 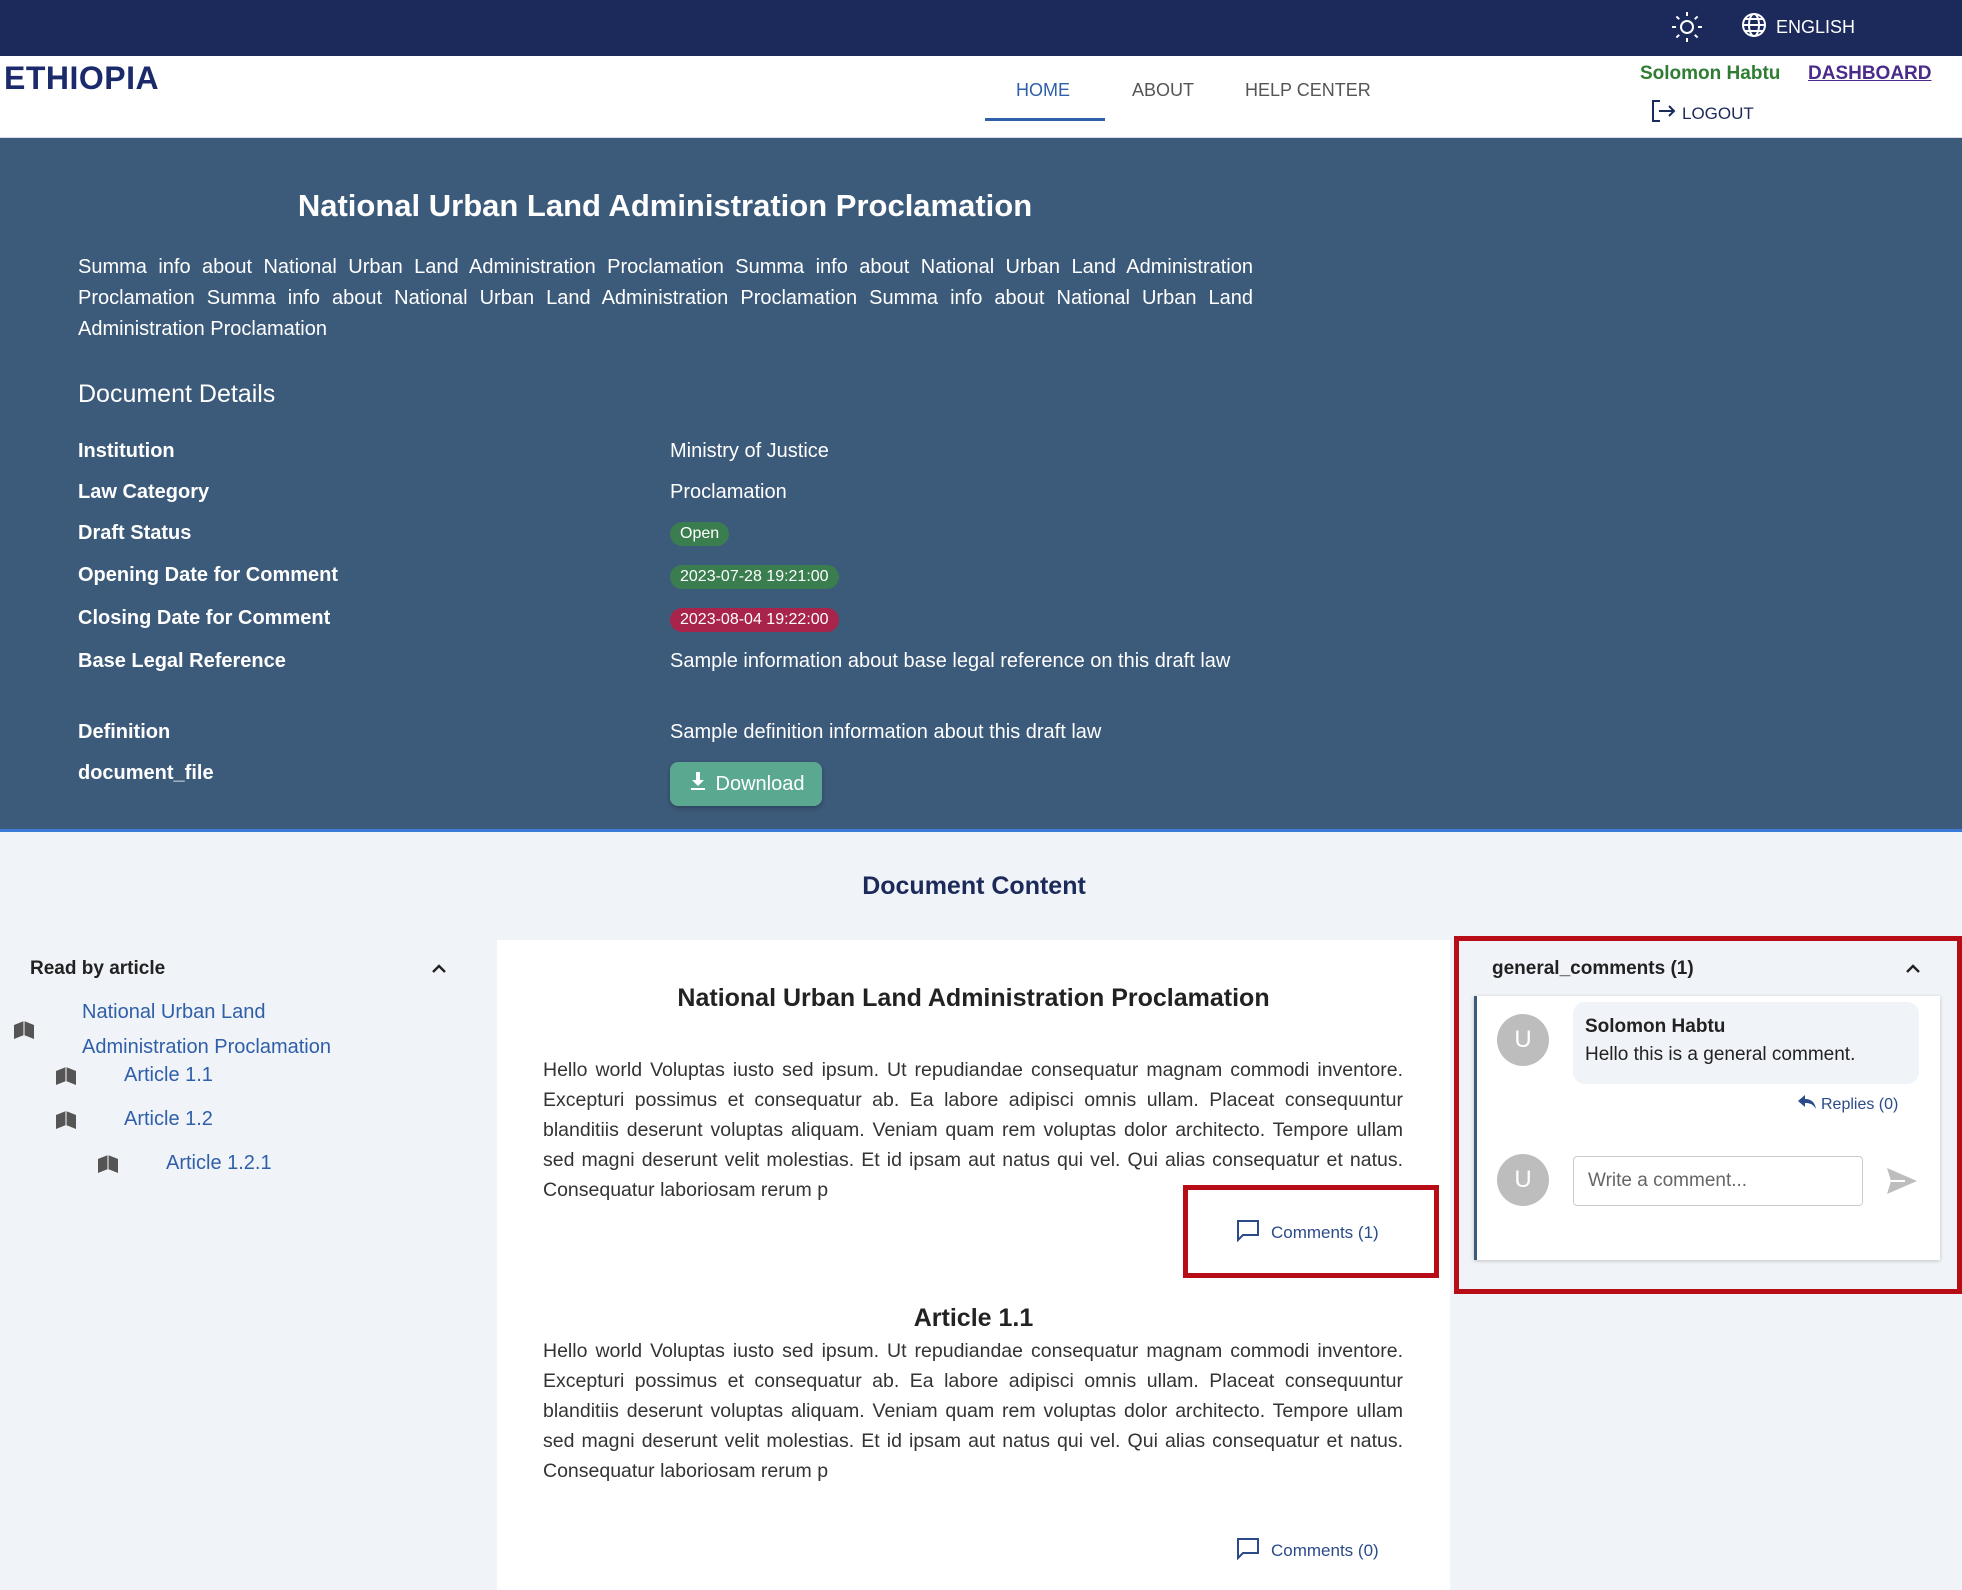 I want to click on institution-value: Ministry of Justice, so click(x=749, y=451).